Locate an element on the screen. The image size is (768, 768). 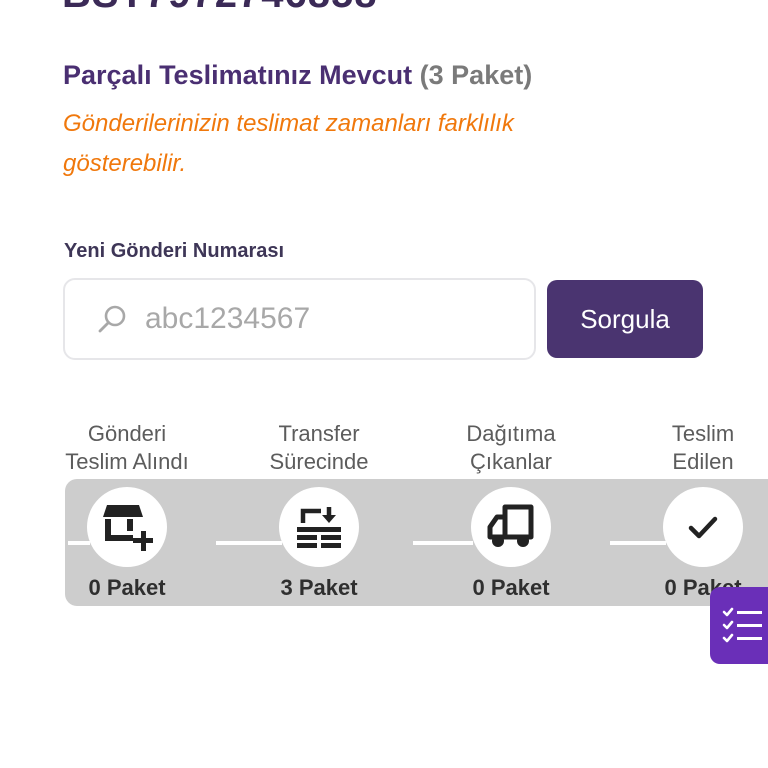
step-label-line: Gönderi is located at coordinates (127, 433).